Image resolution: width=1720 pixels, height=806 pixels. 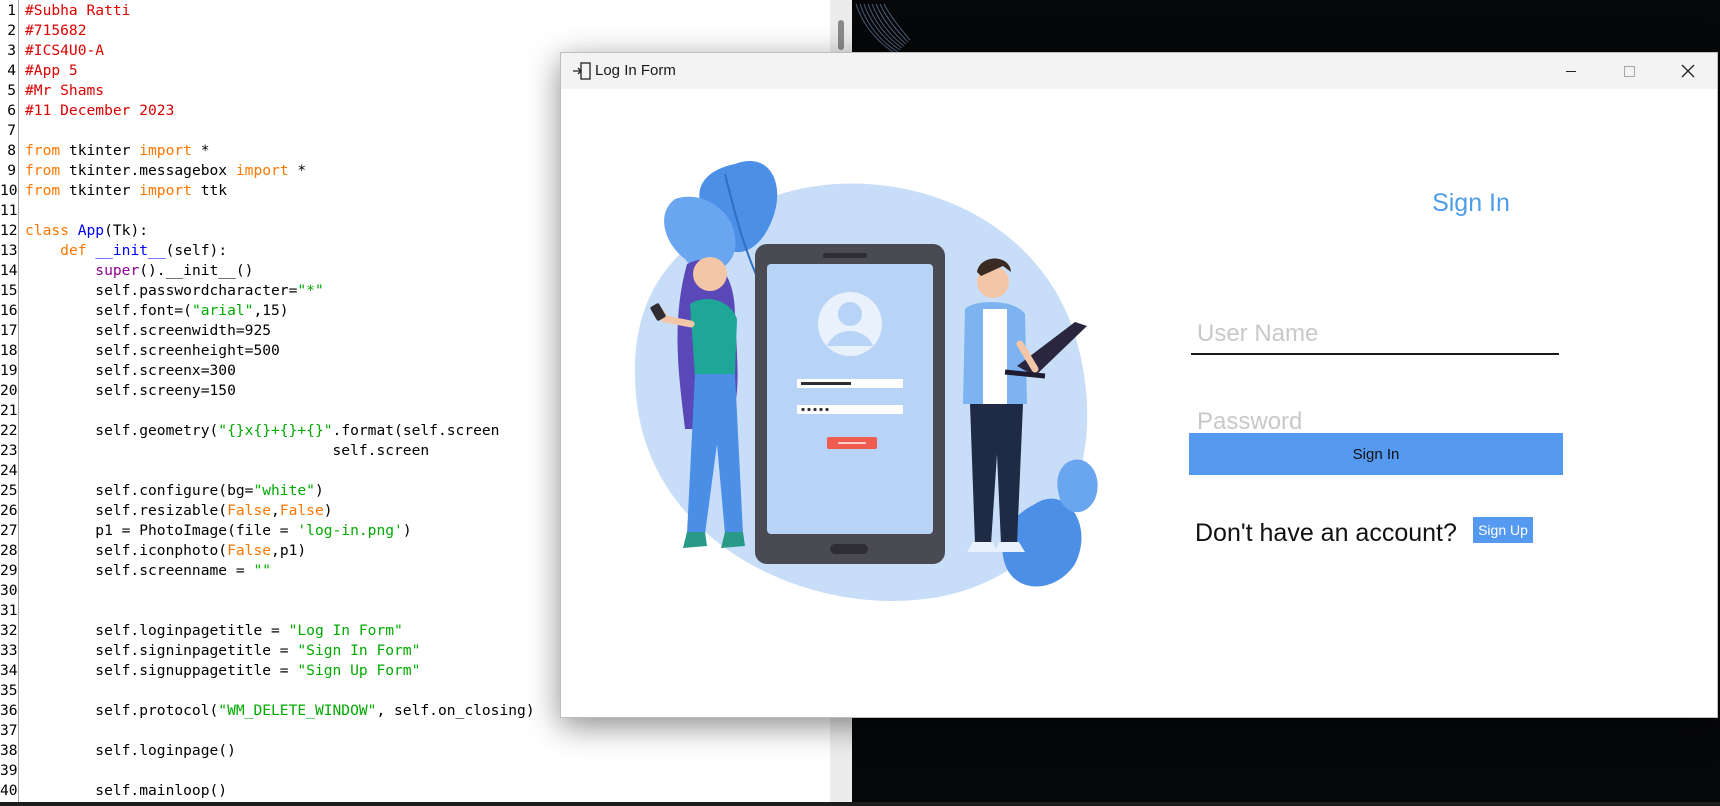 What do you see at coordinates (11, 130) in the screenshot?
I see `line-number: 7` at bounding box center [11, 130].